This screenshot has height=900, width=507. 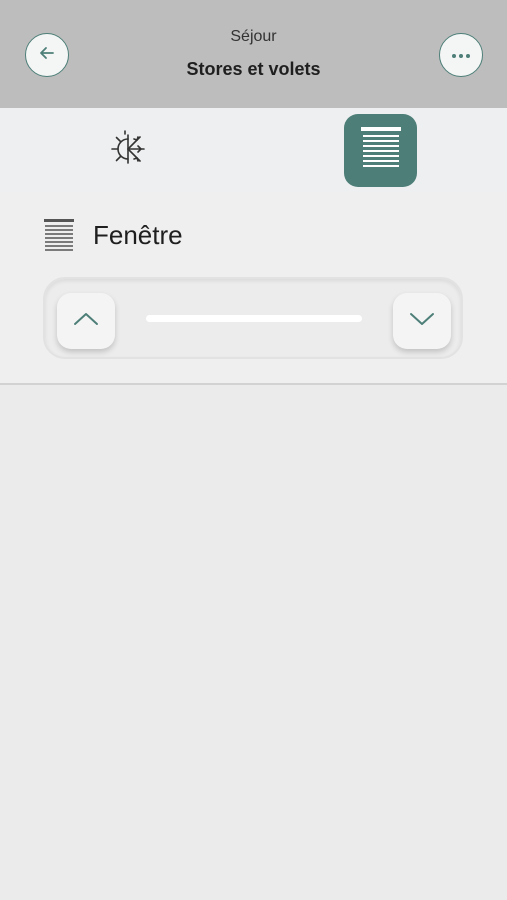 I want to click on tab-blinds, so click(x=380, y=150).